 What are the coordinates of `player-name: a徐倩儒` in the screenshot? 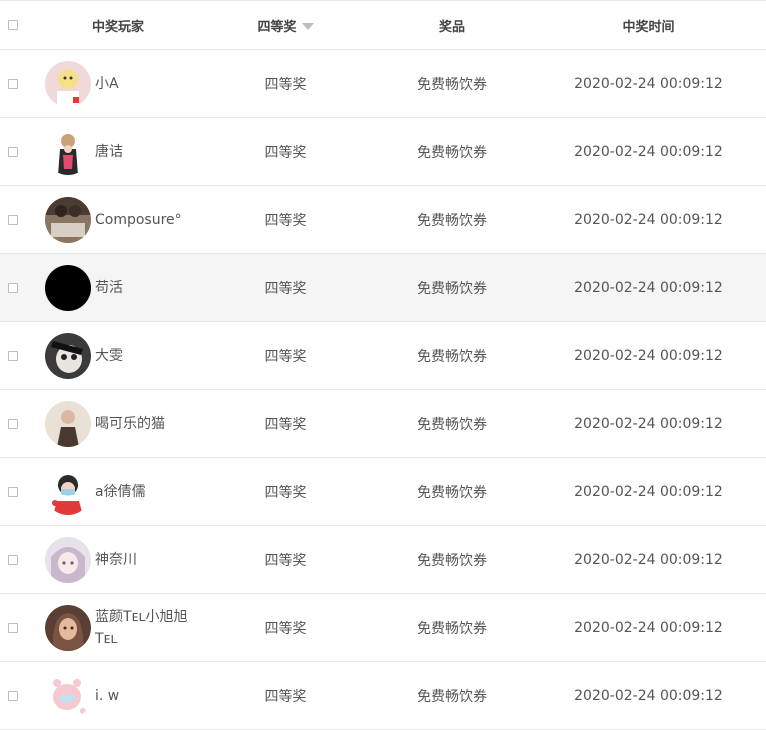 It's located at (120, 491).